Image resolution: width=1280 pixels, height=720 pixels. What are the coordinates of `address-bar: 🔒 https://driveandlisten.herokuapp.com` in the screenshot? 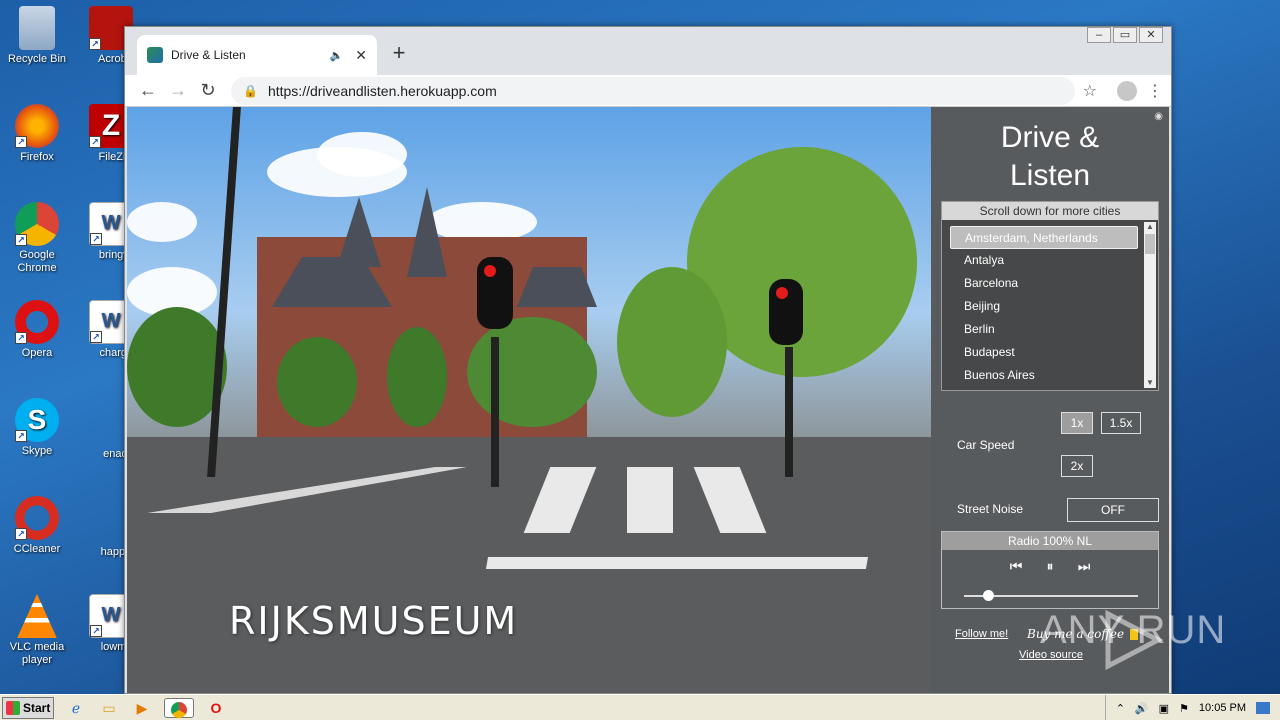 It's located at (653, 90).